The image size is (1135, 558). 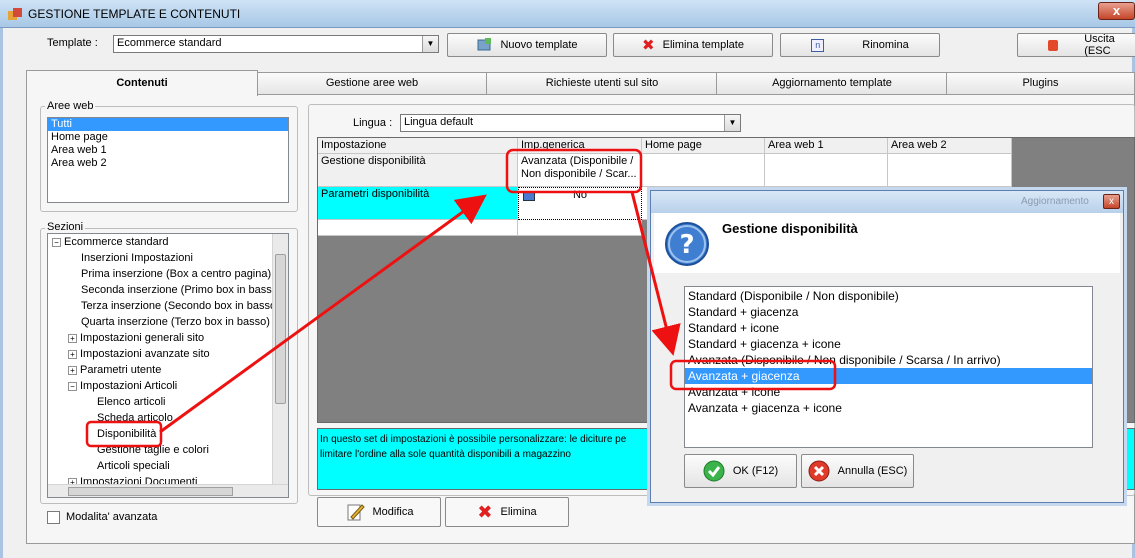 I want to click on tab-aggiornamento-template: Aggiornamento template, so click(x=832, y=83).